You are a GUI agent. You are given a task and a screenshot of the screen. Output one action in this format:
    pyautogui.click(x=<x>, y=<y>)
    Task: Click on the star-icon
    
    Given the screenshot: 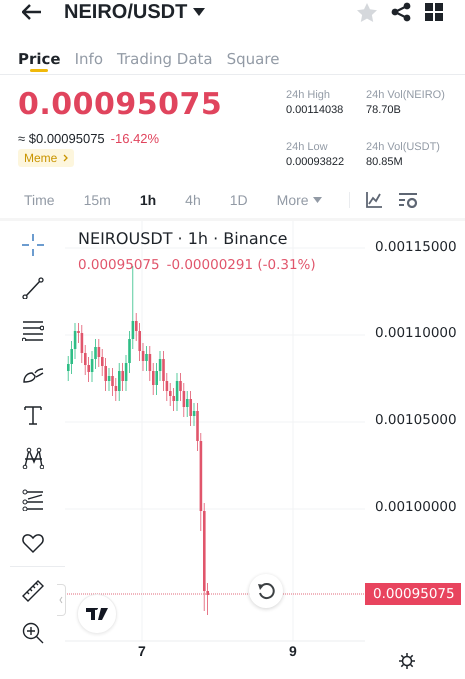 What is the action you would take?
    pyautogui.click(x=367, y=12)
    